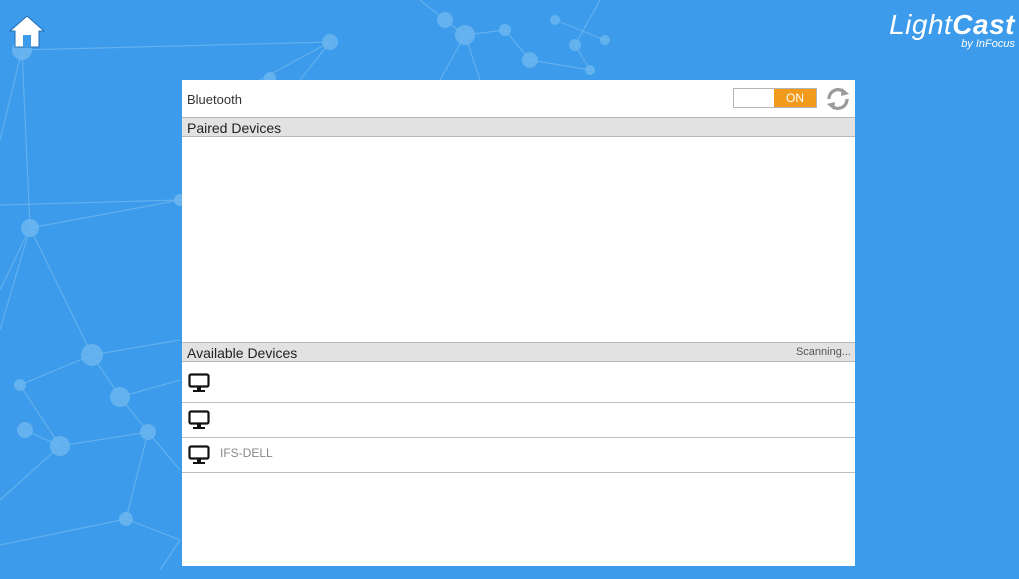 This screenshot has width=1019, height=579. Describe the element at coordinates (518, 455) in the screenshot. I see `device-row: IFS-DELL` at that location.